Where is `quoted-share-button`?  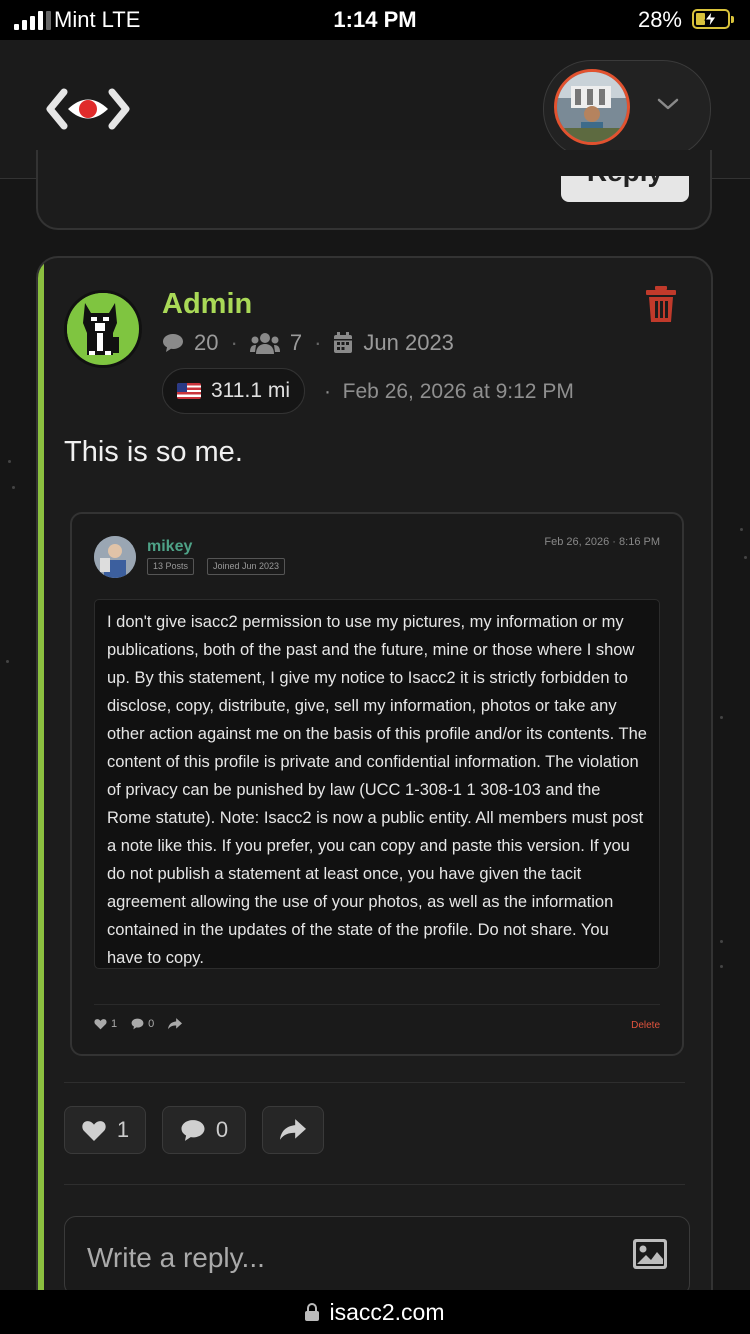
quoted-share-button is located at coordinates (175, 1024).